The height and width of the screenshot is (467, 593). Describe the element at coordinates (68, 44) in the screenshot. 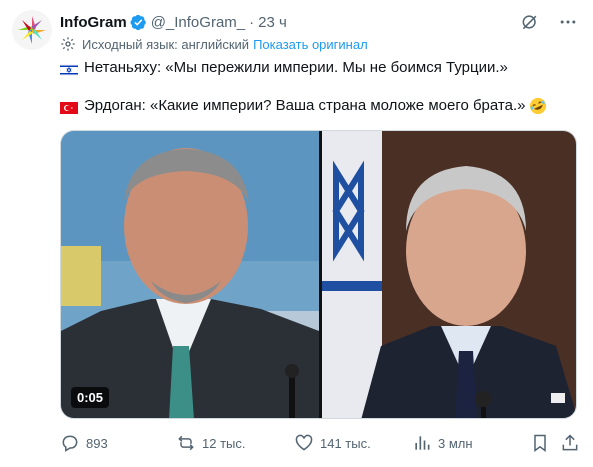

I see `translate-gear-icon` at that location.